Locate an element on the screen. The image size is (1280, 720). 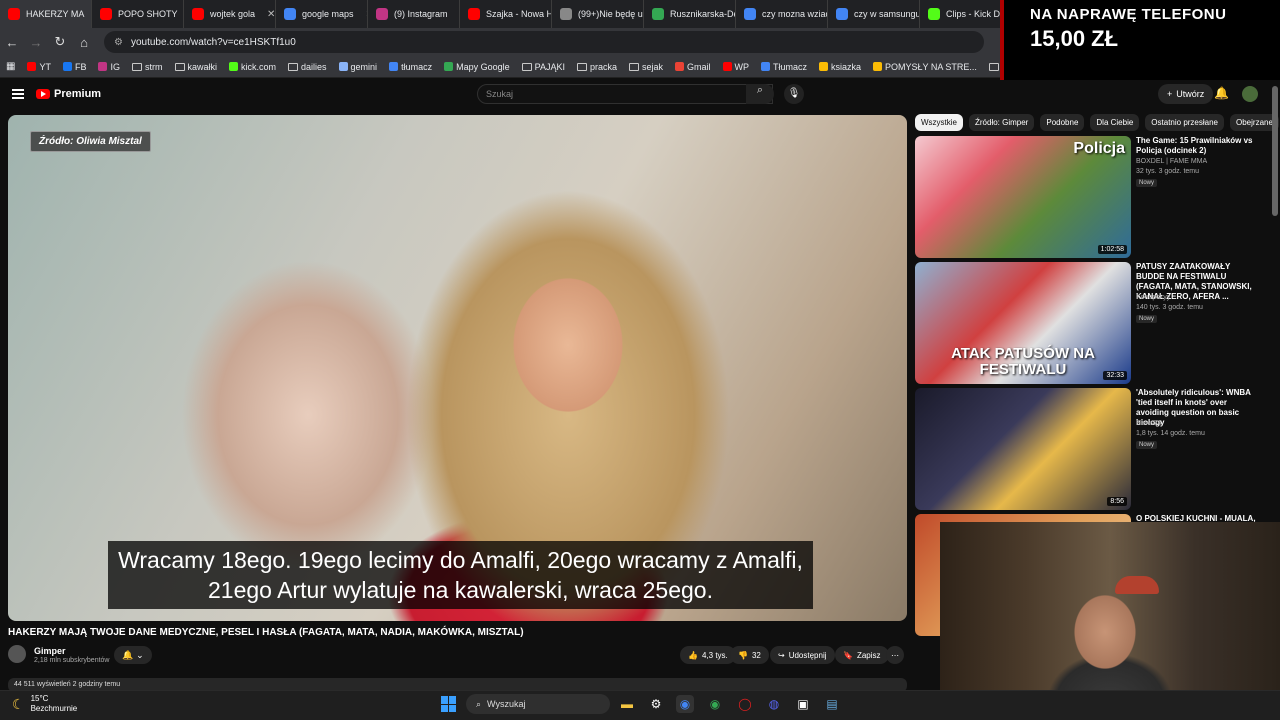
filter-chip: Źródło: Gimper is located at coordinates (1002, 122).